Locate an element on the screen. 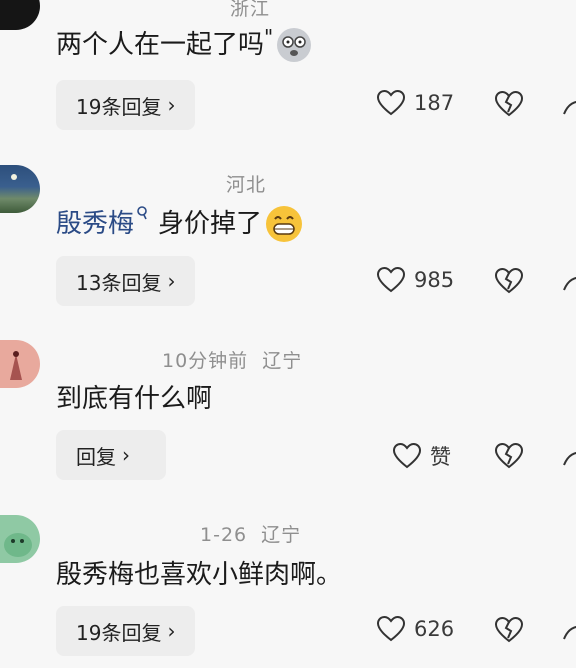  grinning-face-icon is located at coordinates (284, 224).